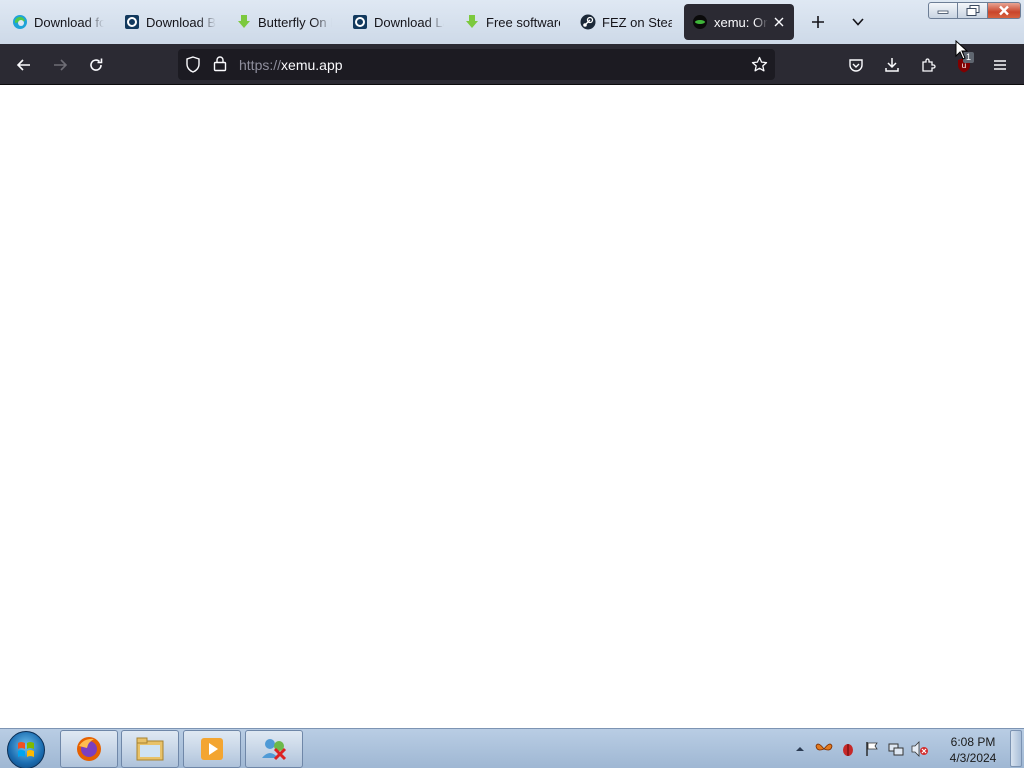 The height and width of the screenshot is (768, 1024). What do you see at coordinates (476, 64) in the screenshot?
I see `address-bar: https://xemu.app` at bounding box center [476, 64].